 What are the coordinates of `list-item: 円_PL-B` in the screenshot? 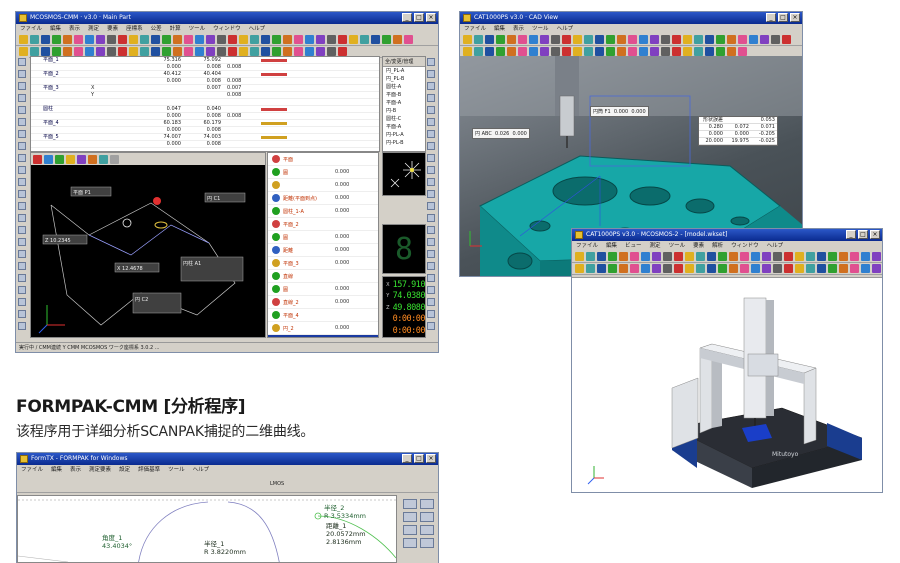 It's located at (404, 79).